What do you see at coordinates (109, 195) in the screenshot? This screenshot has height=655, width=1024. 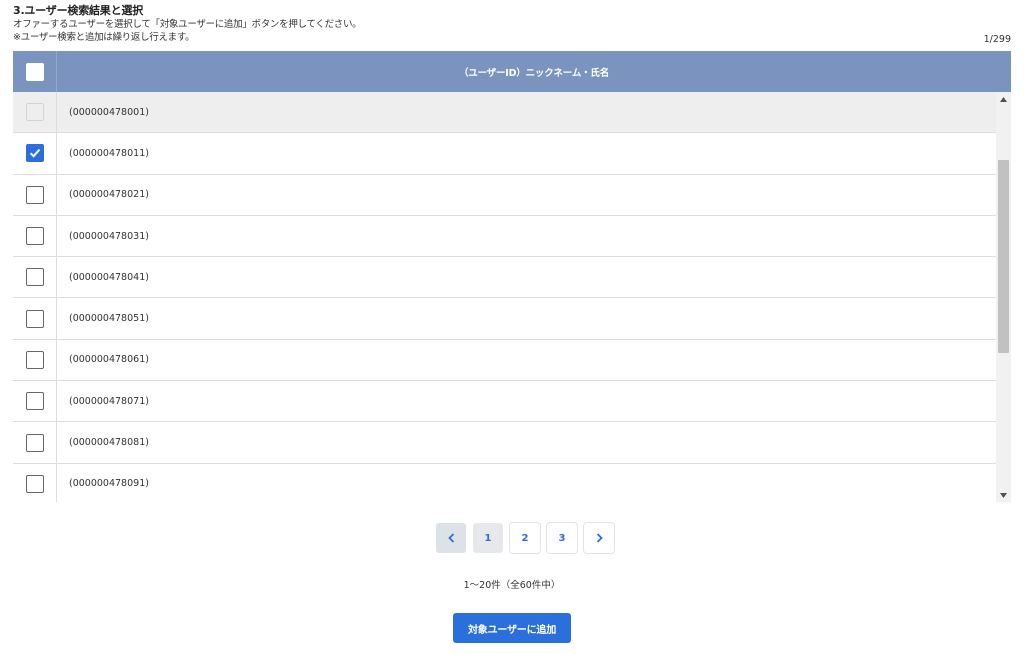 I see `row-user-id: (000000478021)` at bounding box center [109, 195].